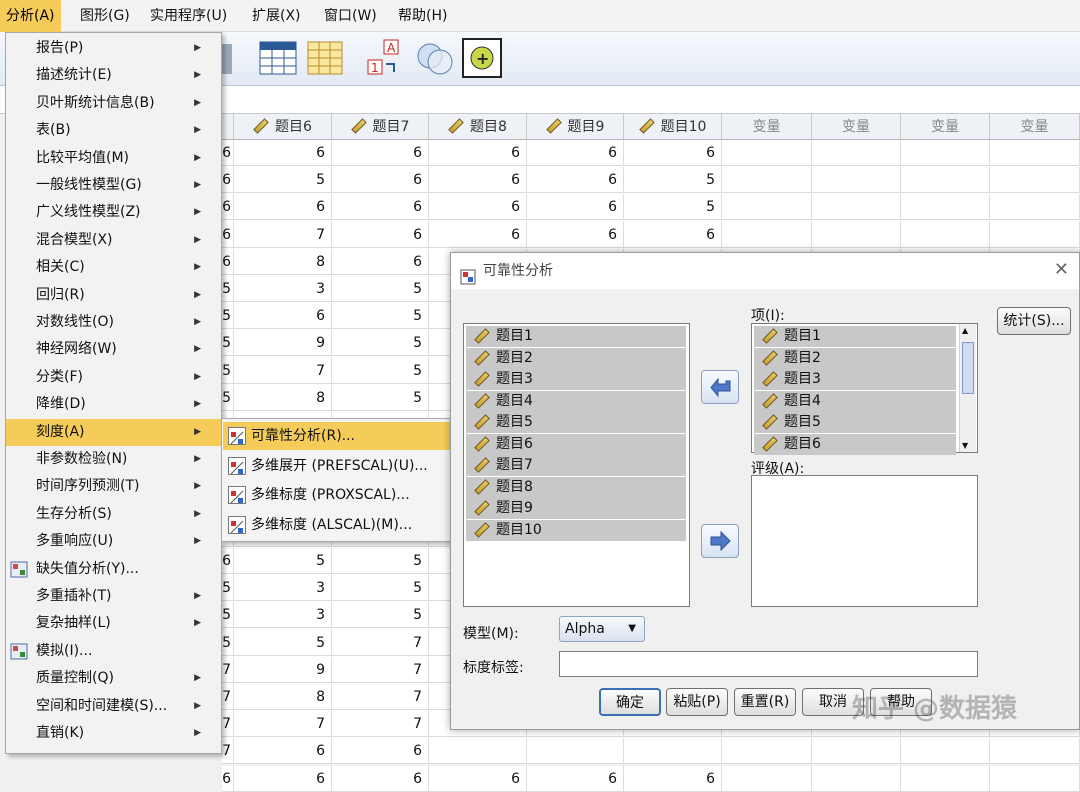 This screenshot has height=792, width=1080. I want to click on column-header: 题目10, so click(673, 127).